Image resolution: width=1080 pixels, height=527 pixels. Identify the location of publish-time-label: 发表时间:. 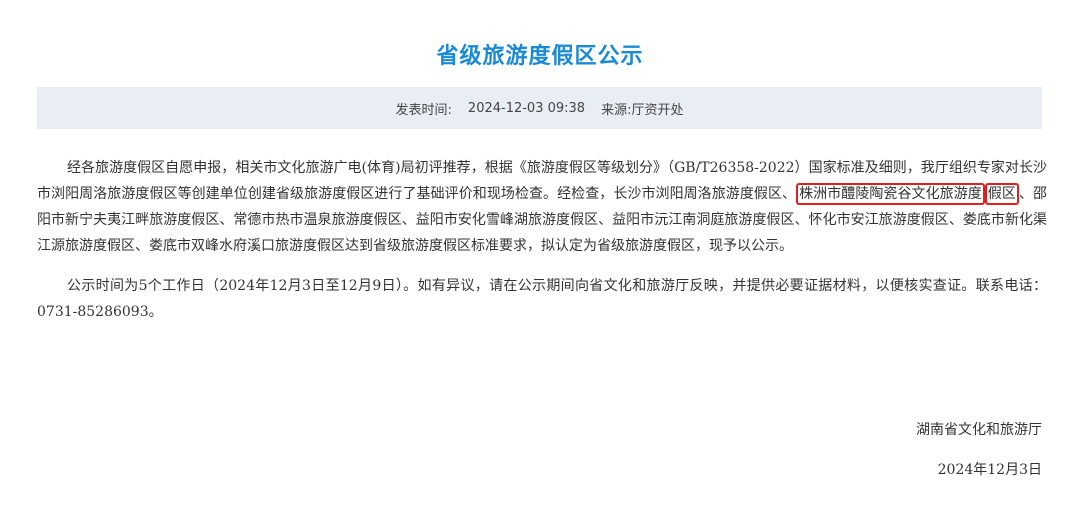
(423, 110).